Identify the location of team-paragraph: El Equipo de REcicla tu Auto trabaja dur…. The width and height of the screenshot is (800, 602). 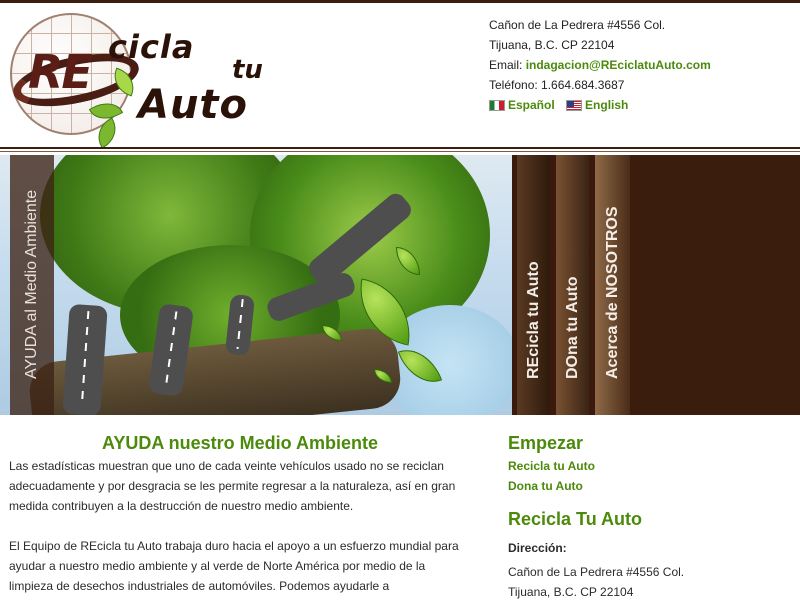
(234, 566).